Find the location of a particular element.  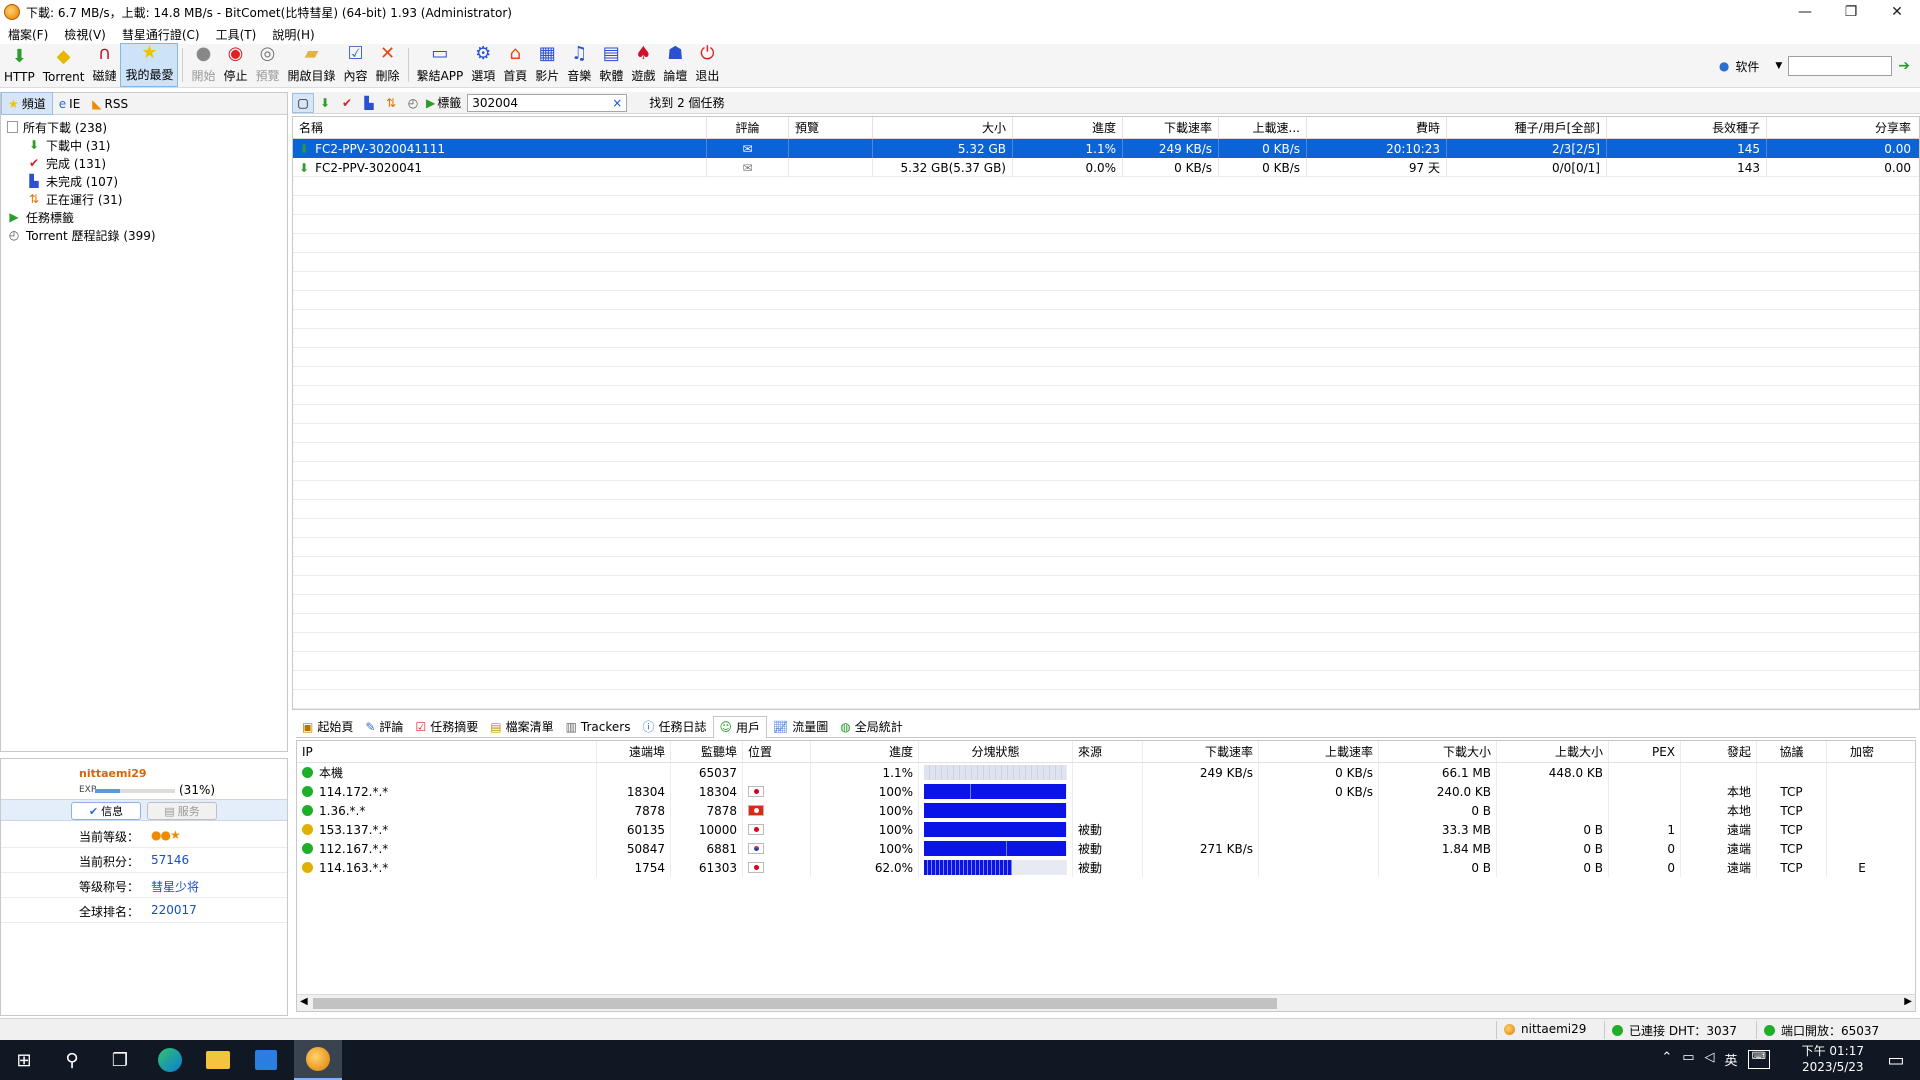

scroll-left-icon: ◀ is located at coordinates (304, 1001).